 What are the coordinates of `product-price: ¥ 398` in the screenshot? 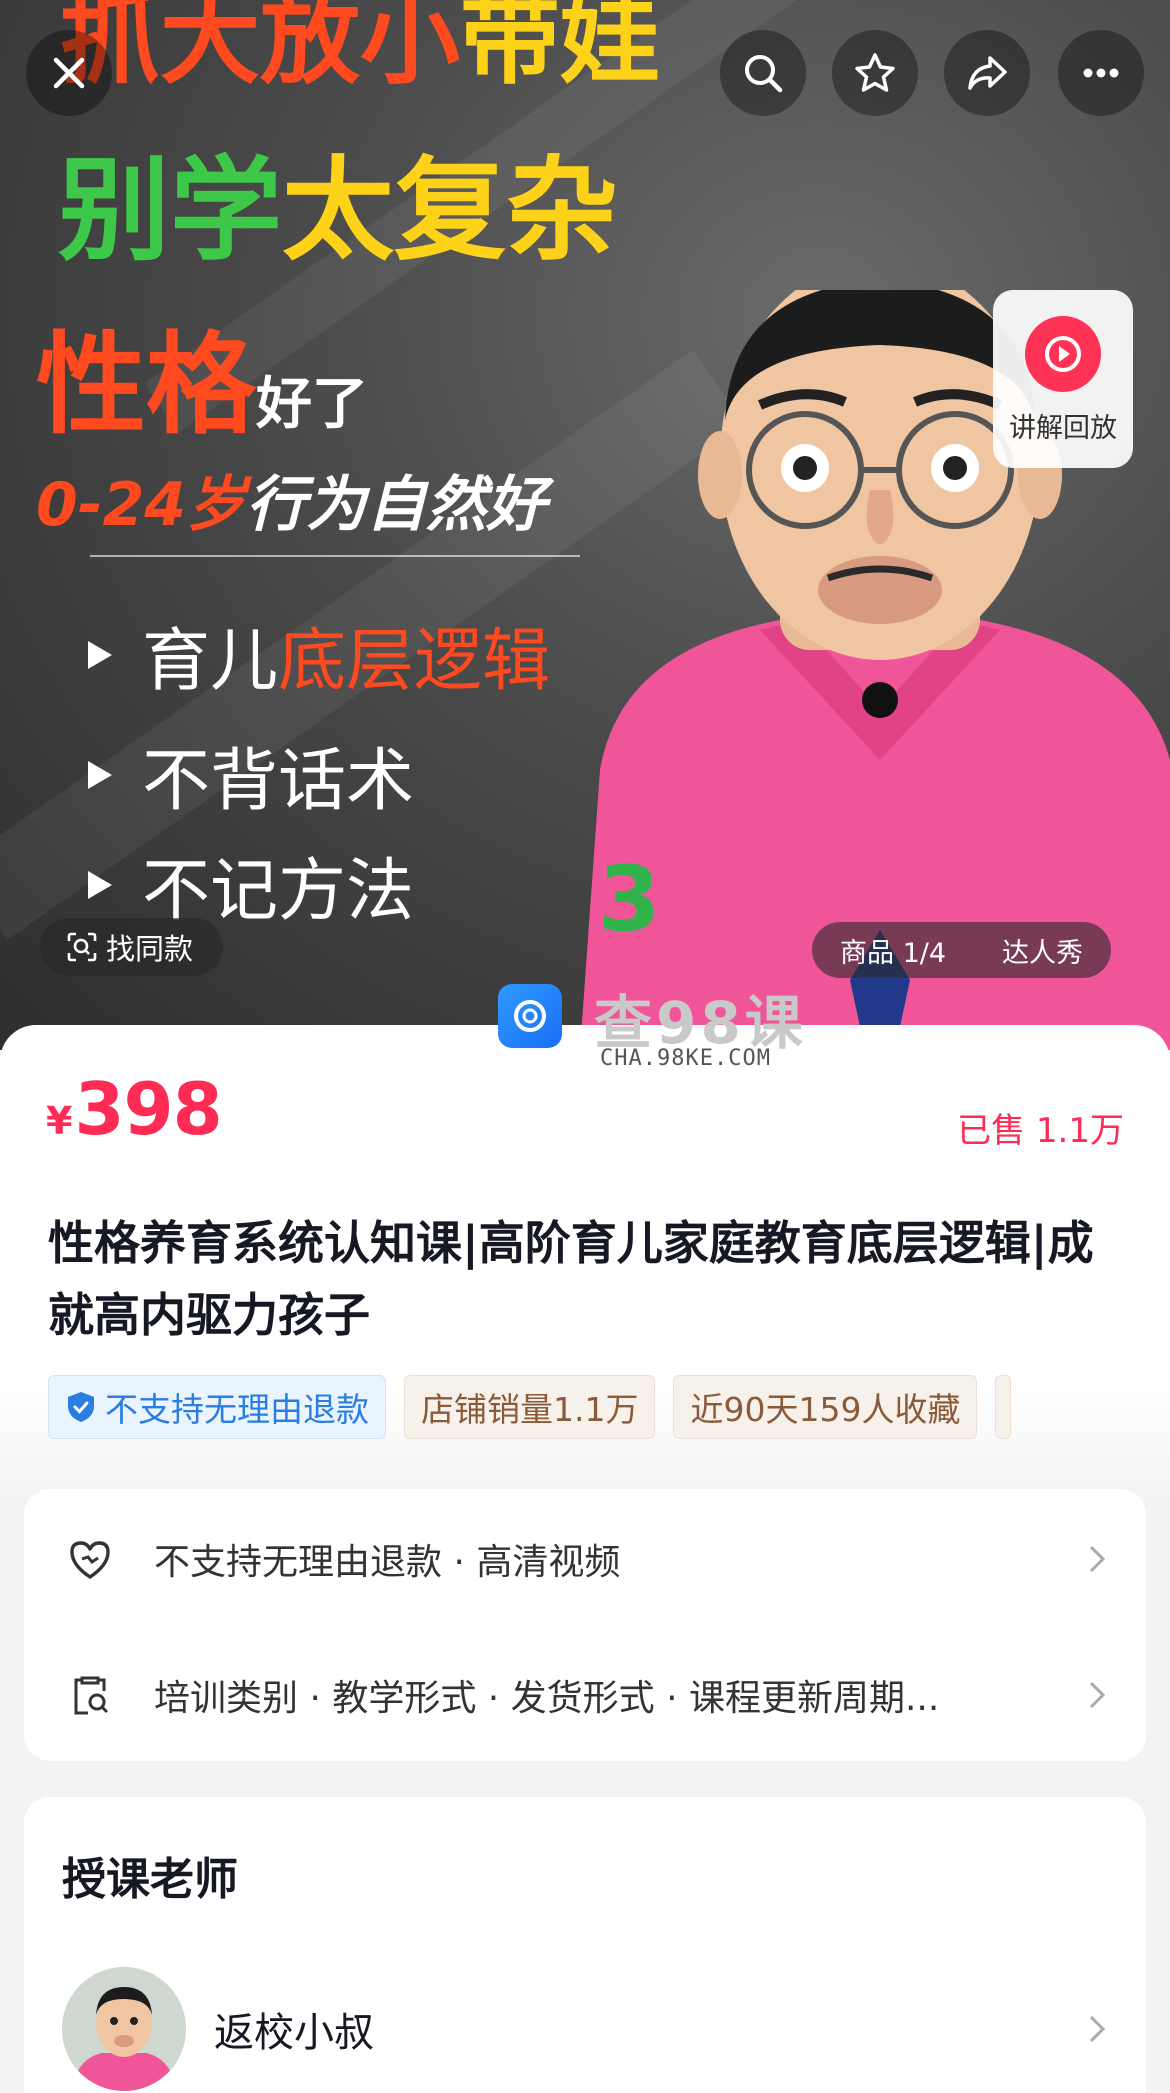 It's located at (134, 1109).